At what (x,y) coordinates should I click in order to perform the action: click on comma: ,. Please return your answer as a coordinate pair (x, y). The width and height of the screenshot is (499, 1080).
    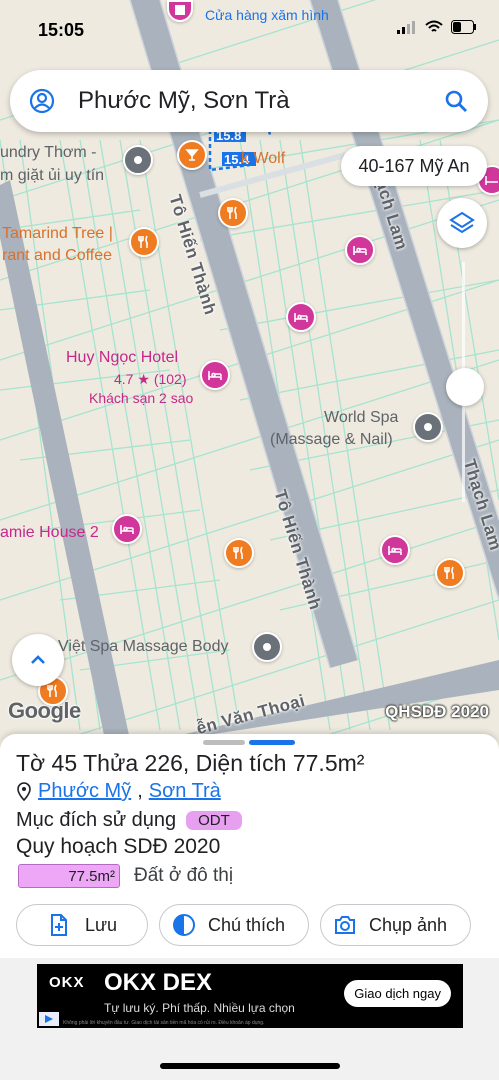
    Looking at the image, I should click on (140, 791).